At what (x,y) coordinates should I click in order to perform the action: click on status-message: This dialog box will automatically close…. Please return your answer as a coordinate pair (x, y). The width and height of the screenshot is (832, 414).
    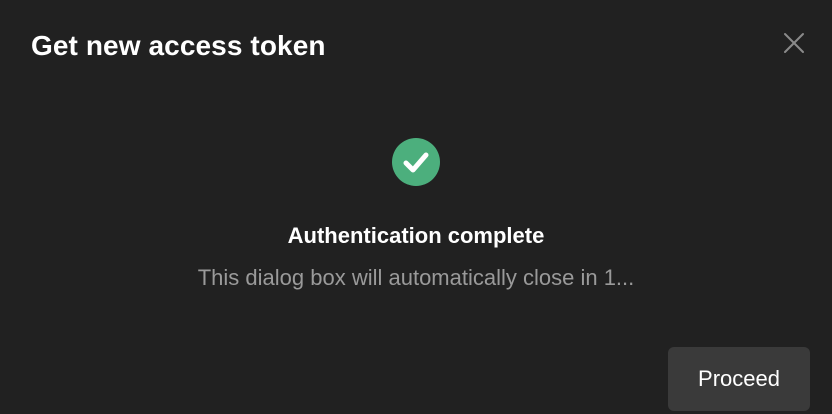
    Looking at the image, I should click on (416, 277).